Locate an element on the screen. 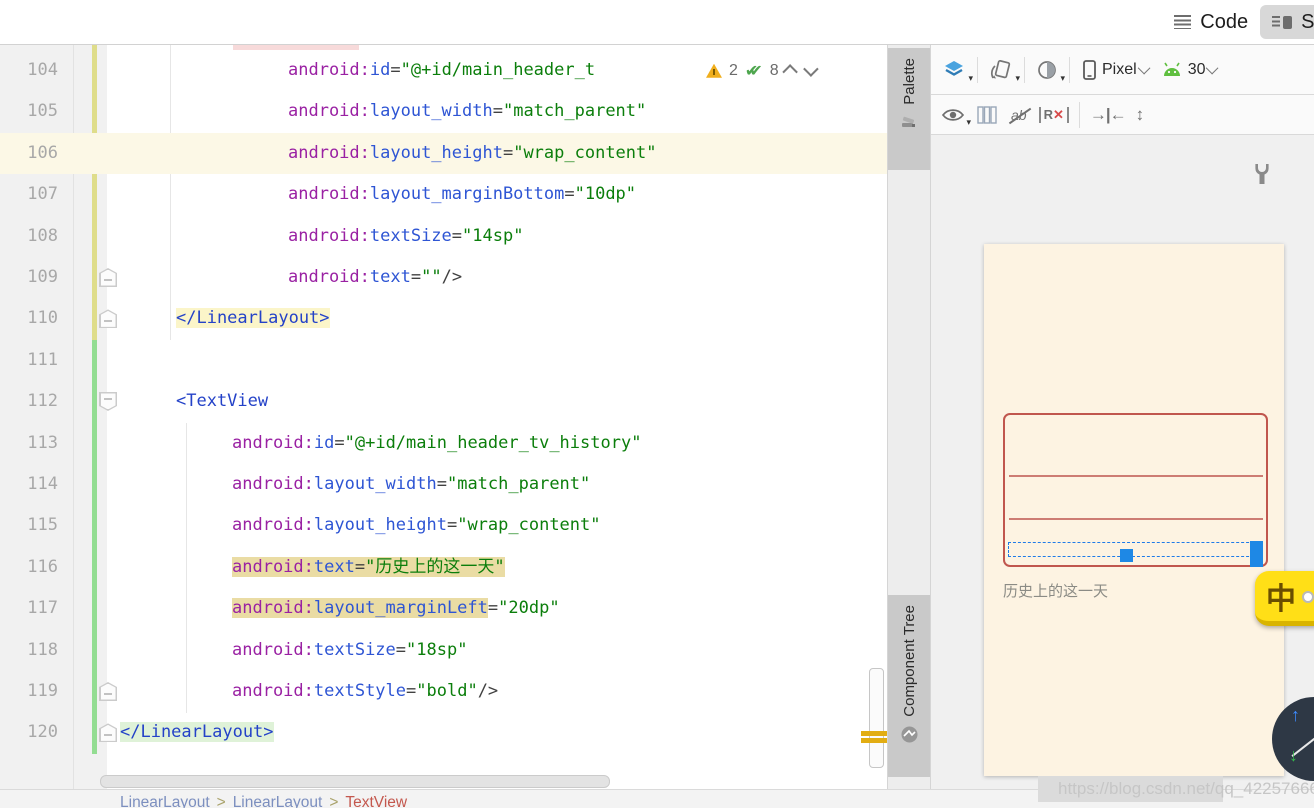 The image size is (1314, 808). code-line-114: 114 android:layout_width="match_parent" is located at coordinates (443, 484).